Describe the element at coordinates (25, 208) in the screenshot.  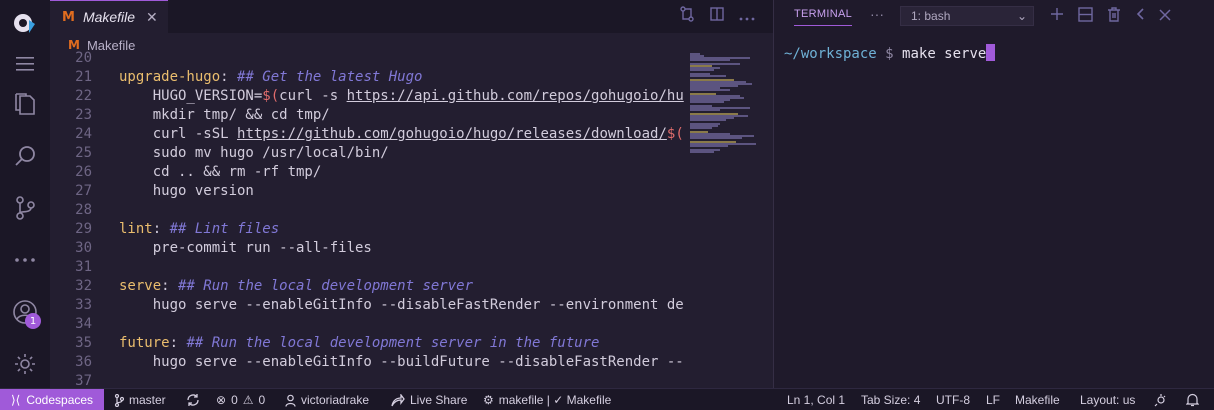
I see `source-control-icon` at that location.